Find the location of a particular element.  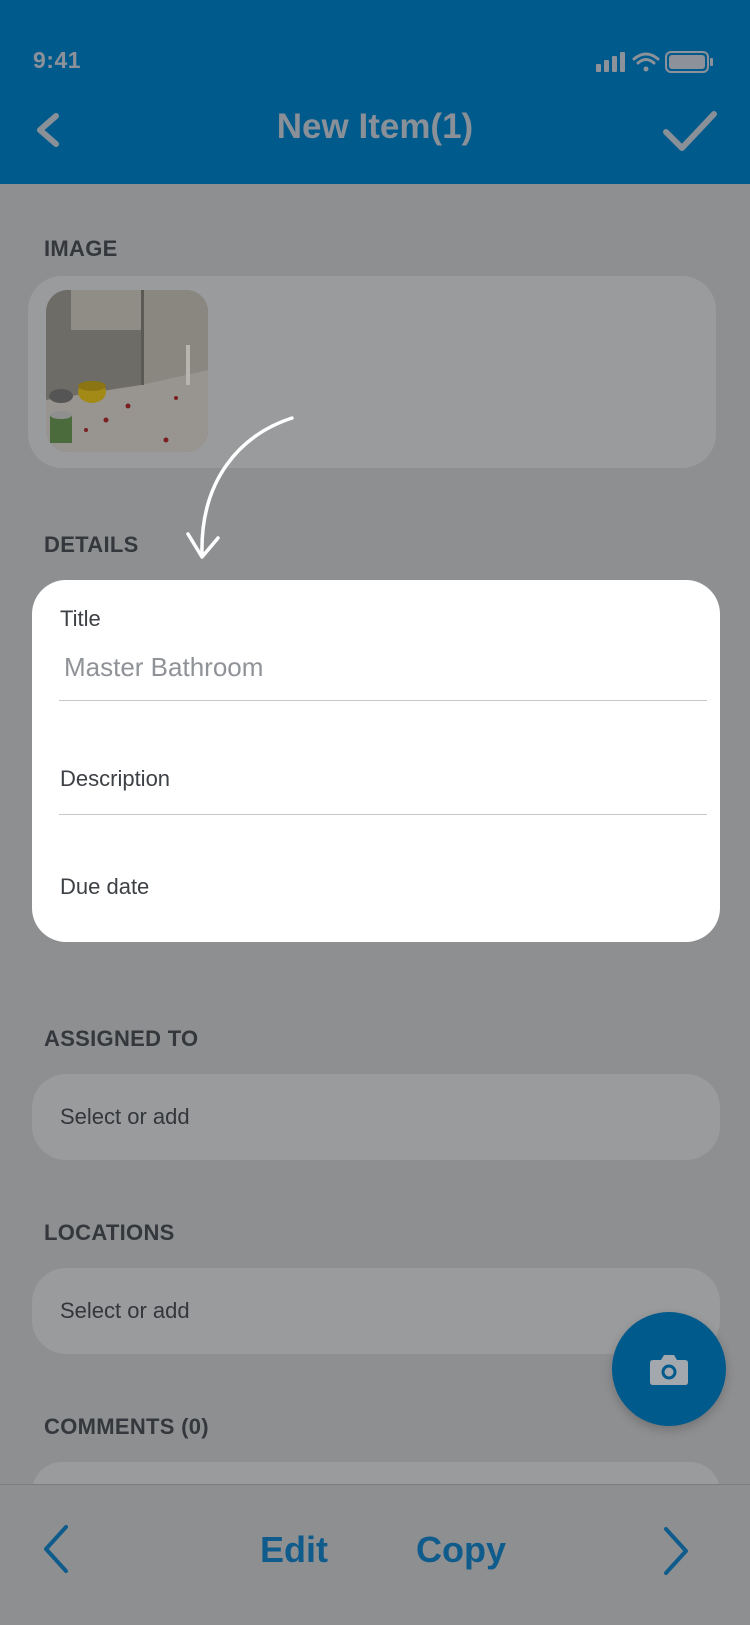

save-button is located at coordinates (690, 131).